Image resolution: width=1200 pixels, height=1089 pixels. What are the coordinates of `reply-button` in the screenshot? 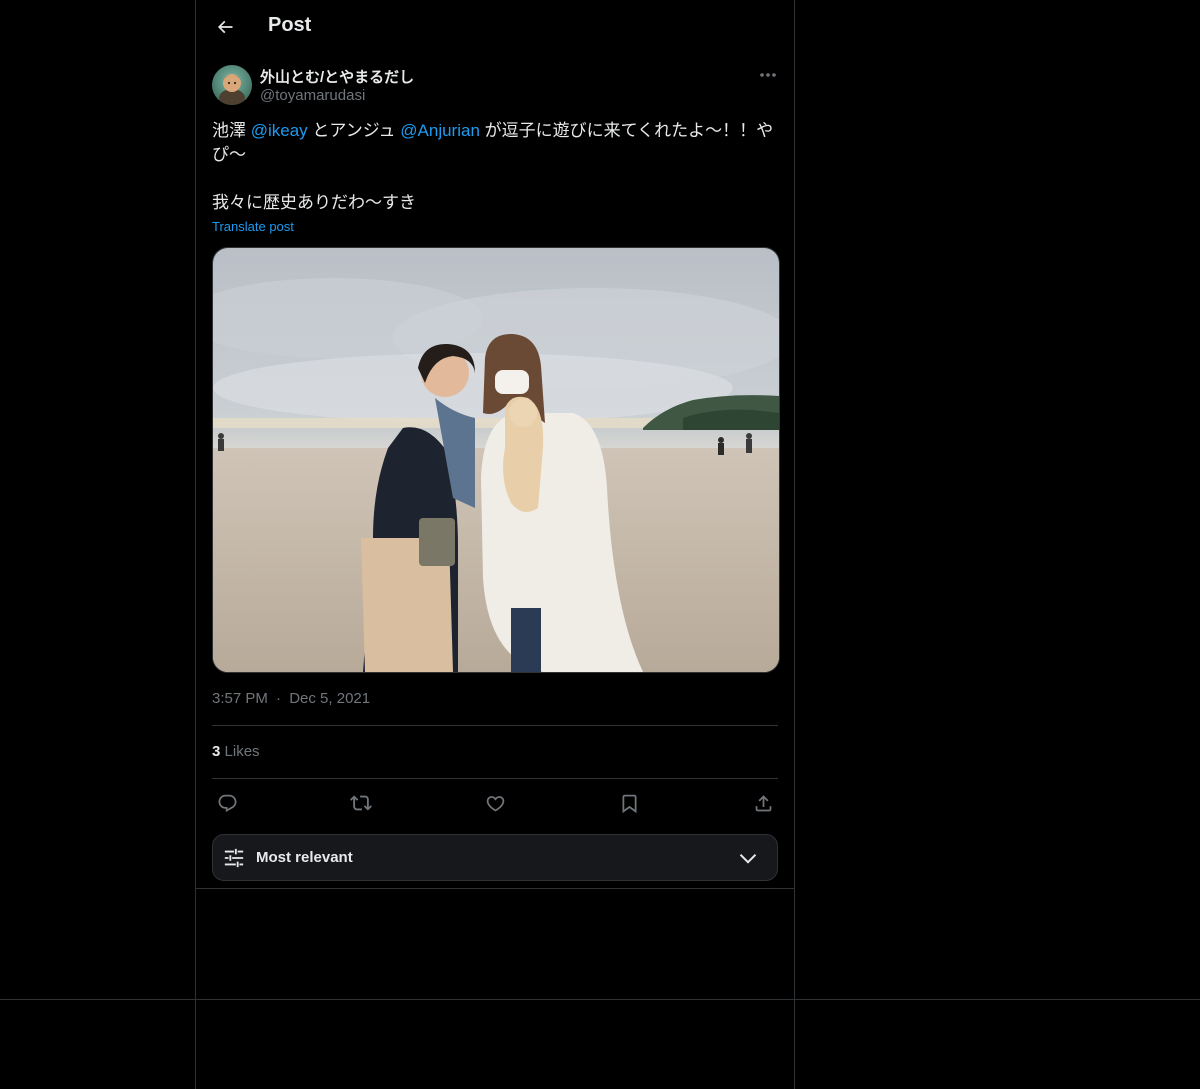 It's located at (227, 803).